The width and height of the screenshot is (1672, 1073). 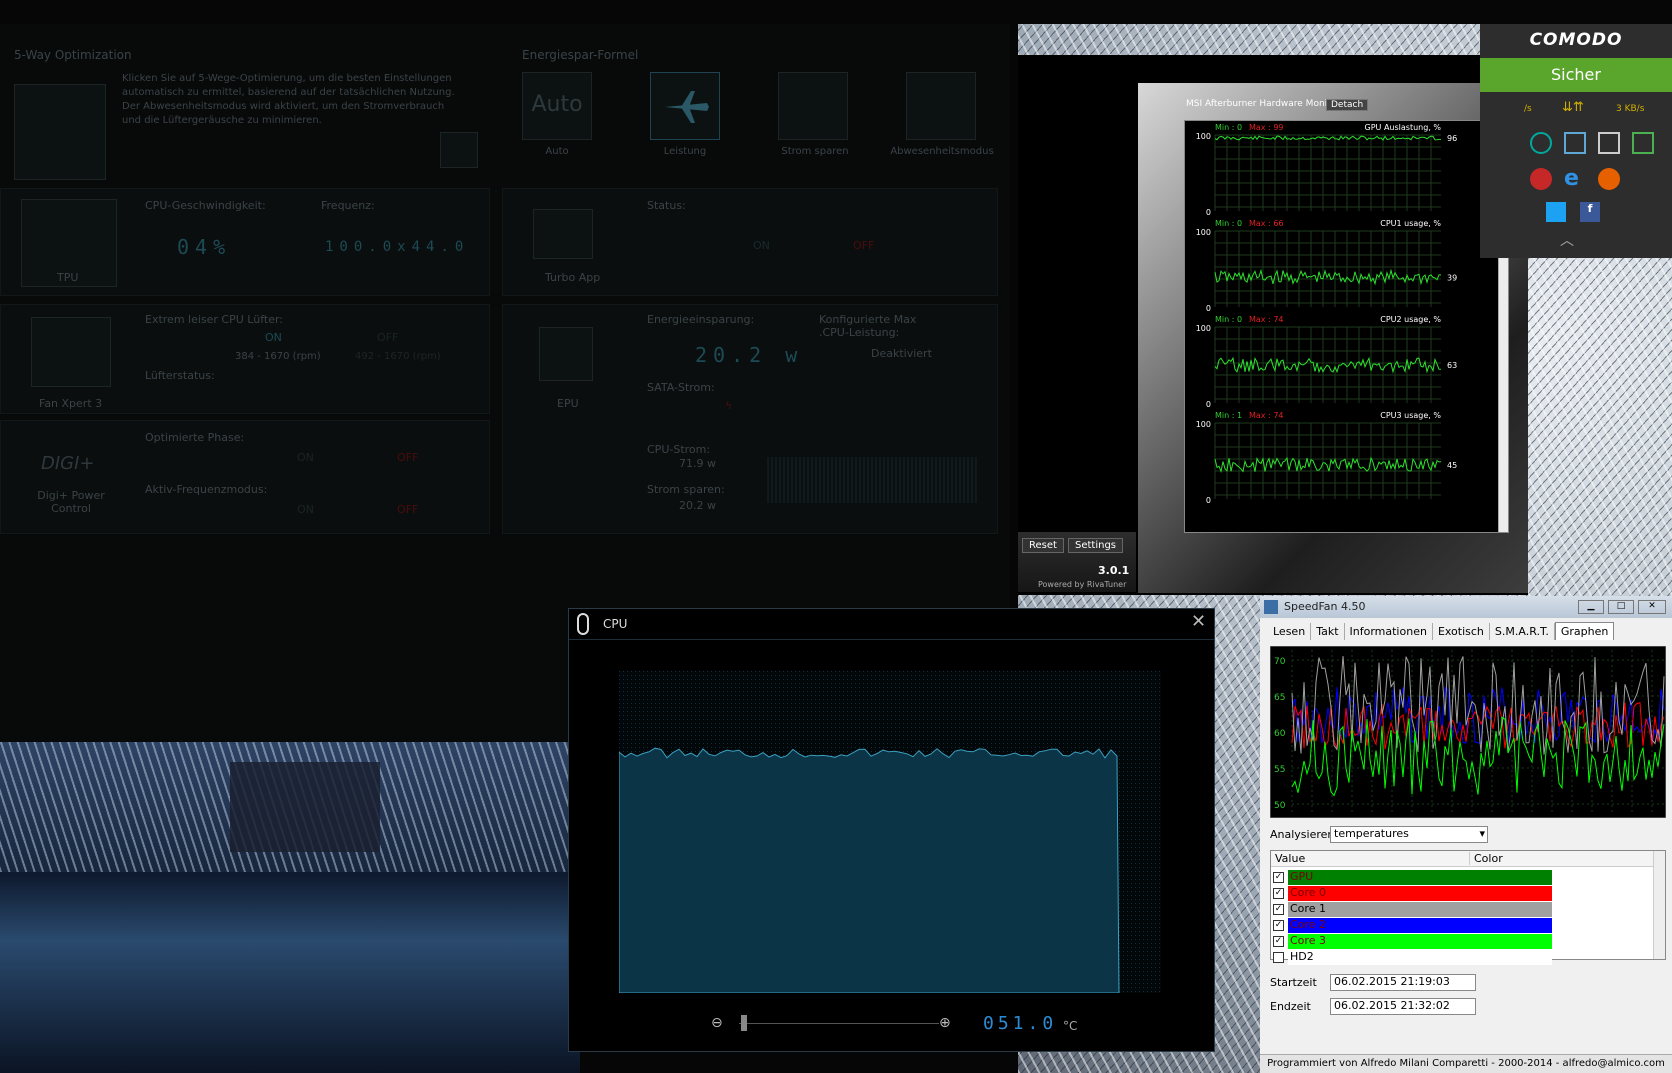 I want to click on auto-mode-button: Auto, so click(x=557, y=106).